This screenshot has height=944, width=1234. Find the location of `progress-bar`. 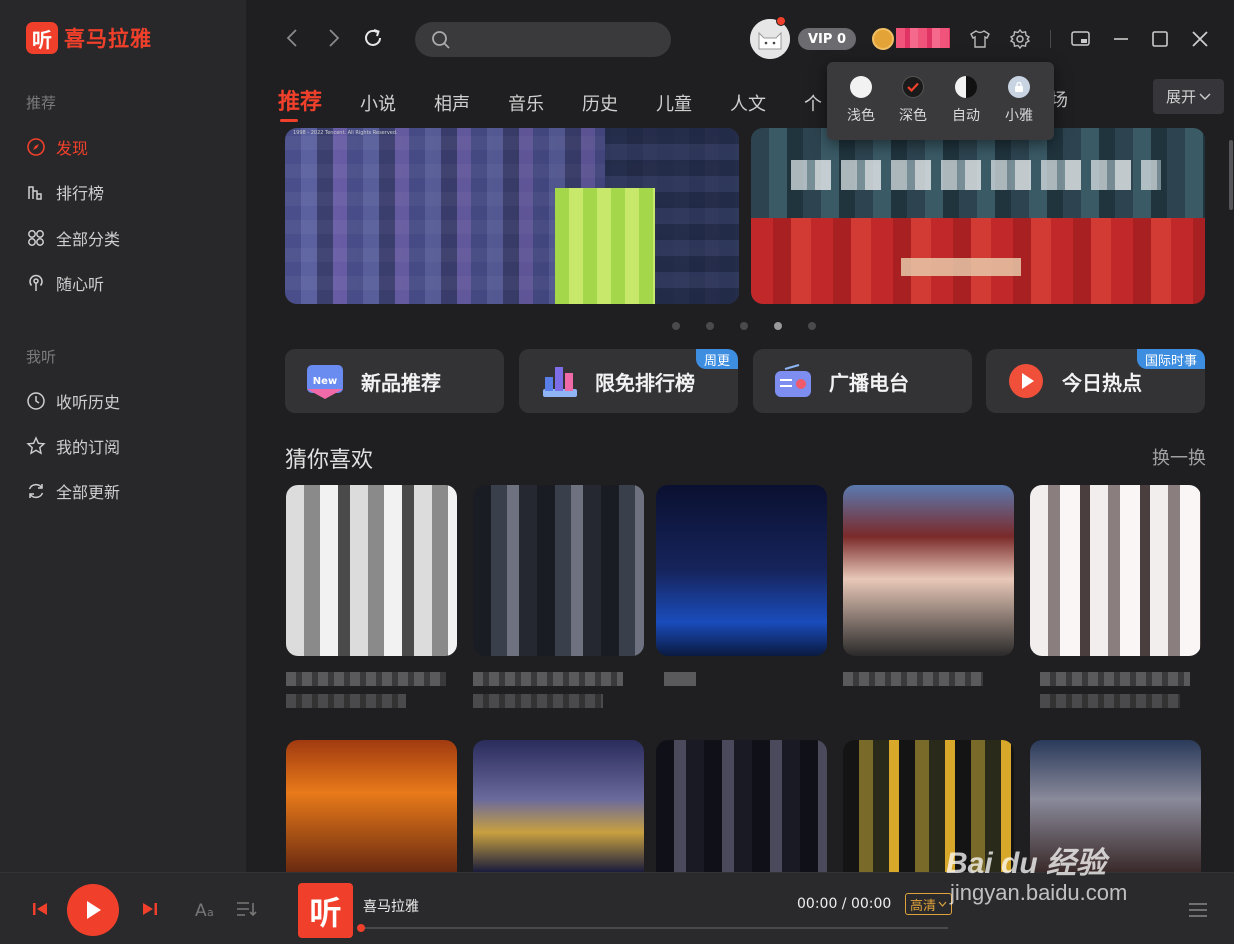

progress-bar is located at coordinates (652, 928).